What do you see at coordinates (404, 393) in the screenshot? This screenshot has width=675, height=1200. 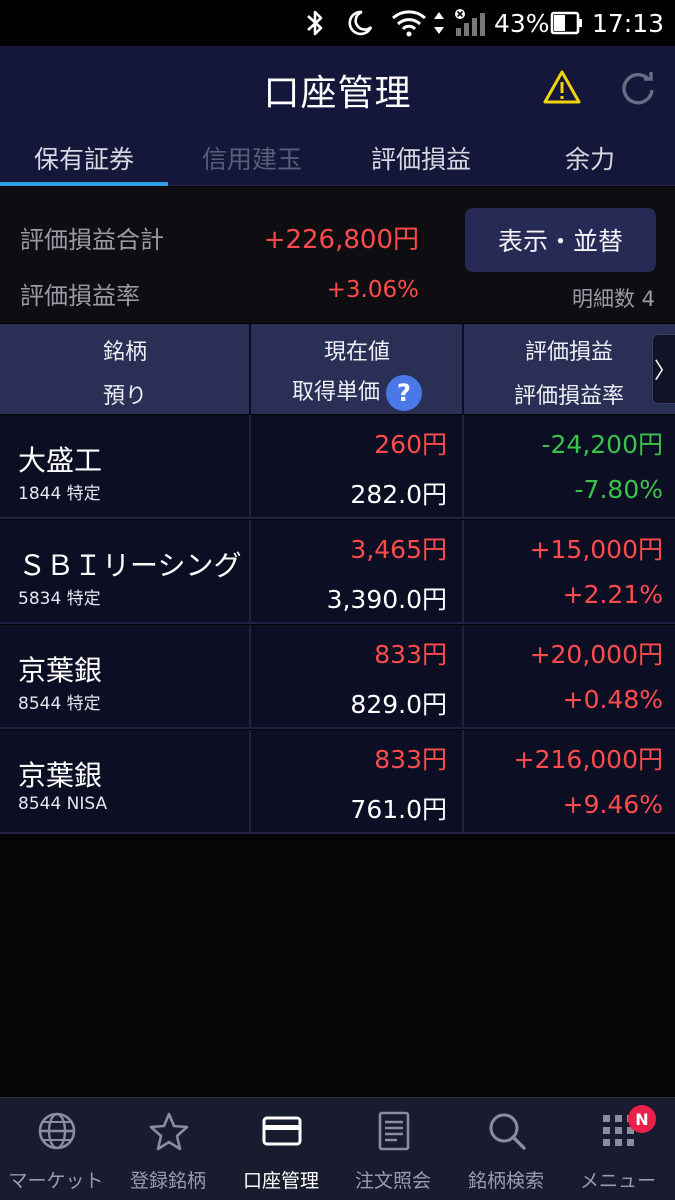 I see `help-icon: ?` at bounding box center [404, 393].